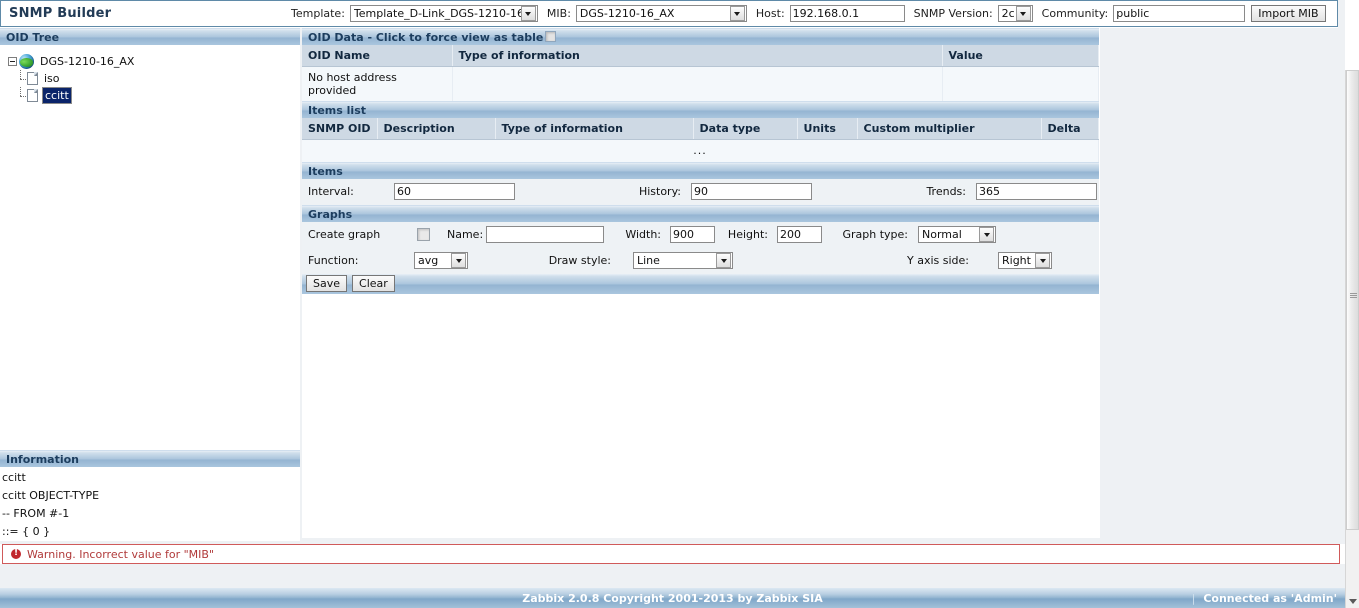 This screenshot has width=1359, height=608. What do you see at coordinates (1020, 83) in the screenshot?
I see `cell-value` at bounding box center [1020, 83].